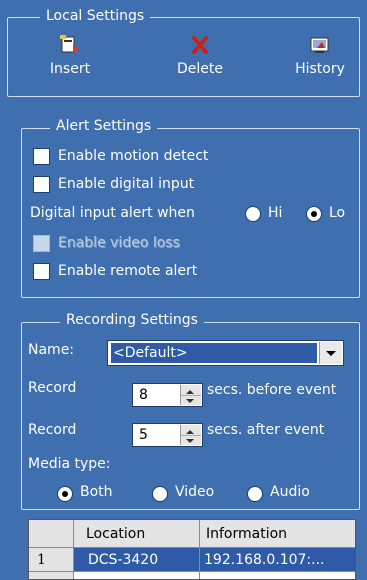 The height and width of the screenshot is (580, 367). What do you see at coordinates (255, 494) in the screenshot?
I see `media-audio-radio` at bounding box center [255, 494].